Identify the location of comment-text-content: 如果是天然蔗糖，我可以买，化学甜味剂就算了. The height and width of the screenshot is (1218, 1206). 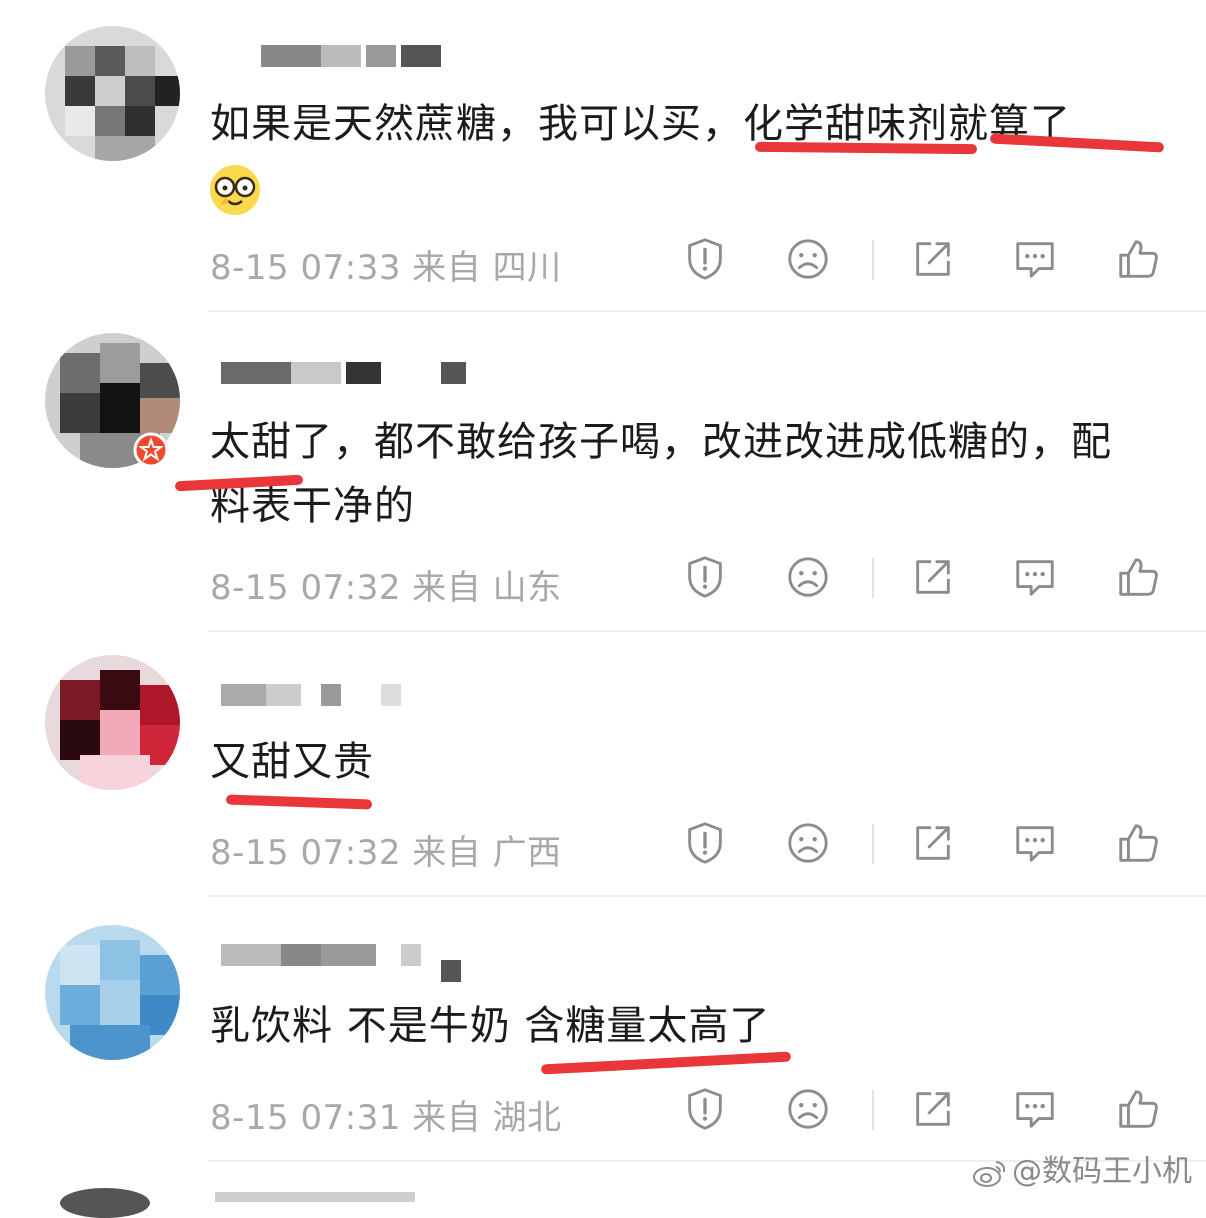
(640, 124).